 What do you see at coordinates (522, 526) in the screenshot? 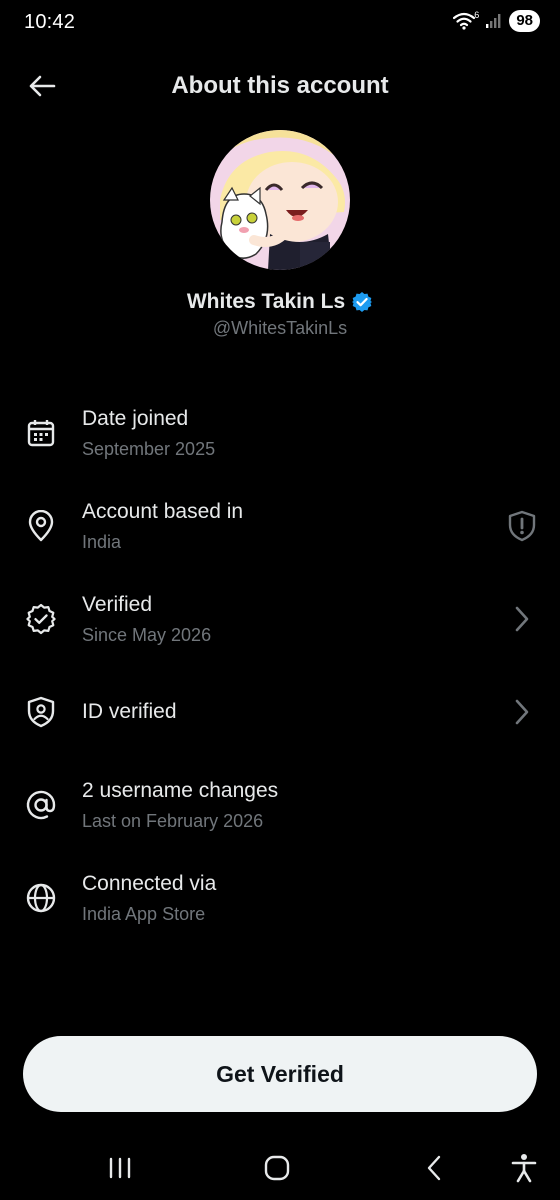
I see `shield-alert-icon` at bounding box center [522, 526].